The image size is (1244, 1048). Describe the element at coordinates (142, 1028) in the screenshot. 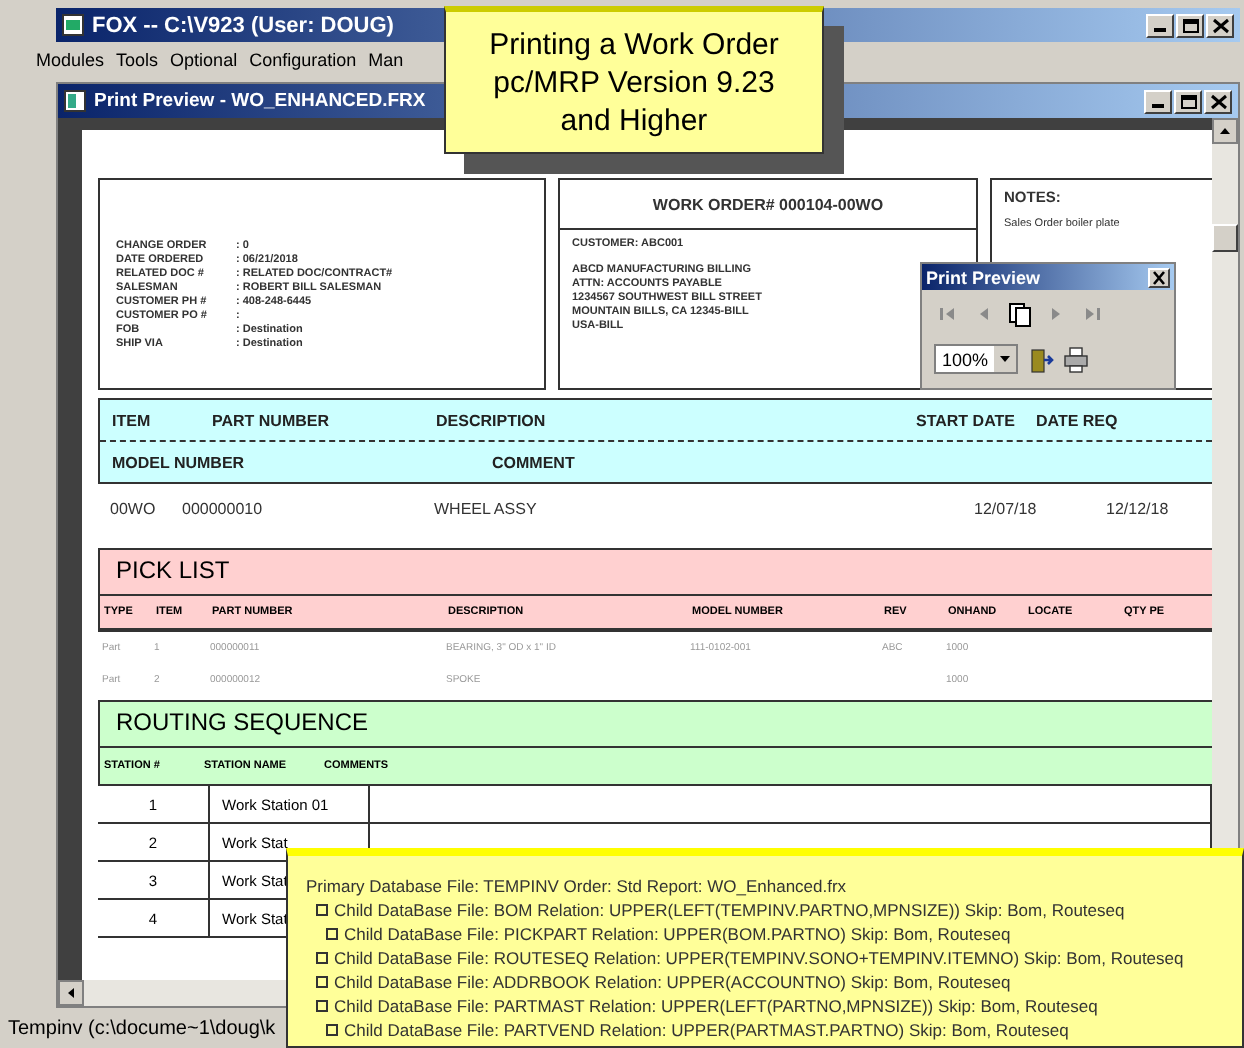

I see `status-text: Tempinv (c:\docume~1\doug\k` at that location.